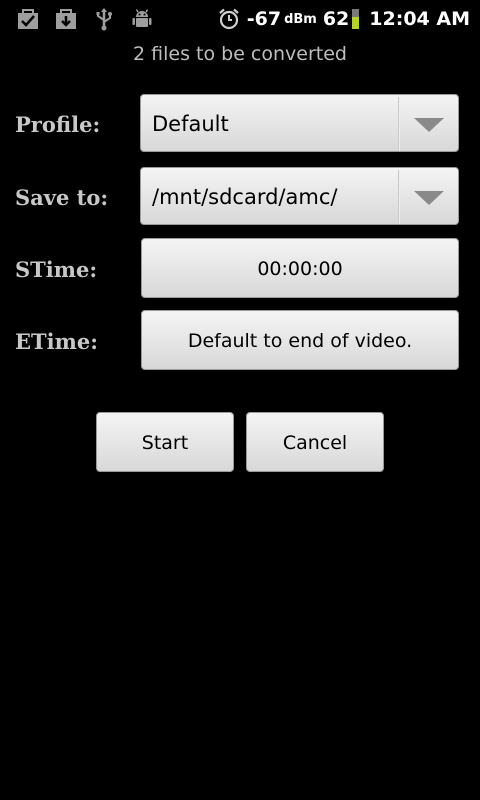 Image resolution: width=480 pixels, height=800 pixels. What do you see at coordinates (300, 19) in the screenshot?
I see `signal-unit: dBm` at bounding box center [300, 19].